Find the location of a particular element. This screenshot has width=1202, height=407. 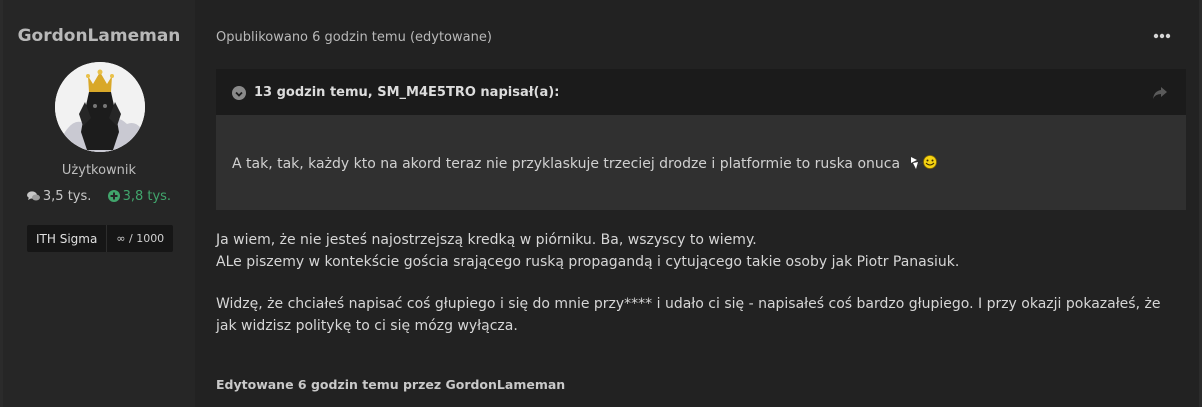

quote-share-button is located at coordinates (1160, 92).